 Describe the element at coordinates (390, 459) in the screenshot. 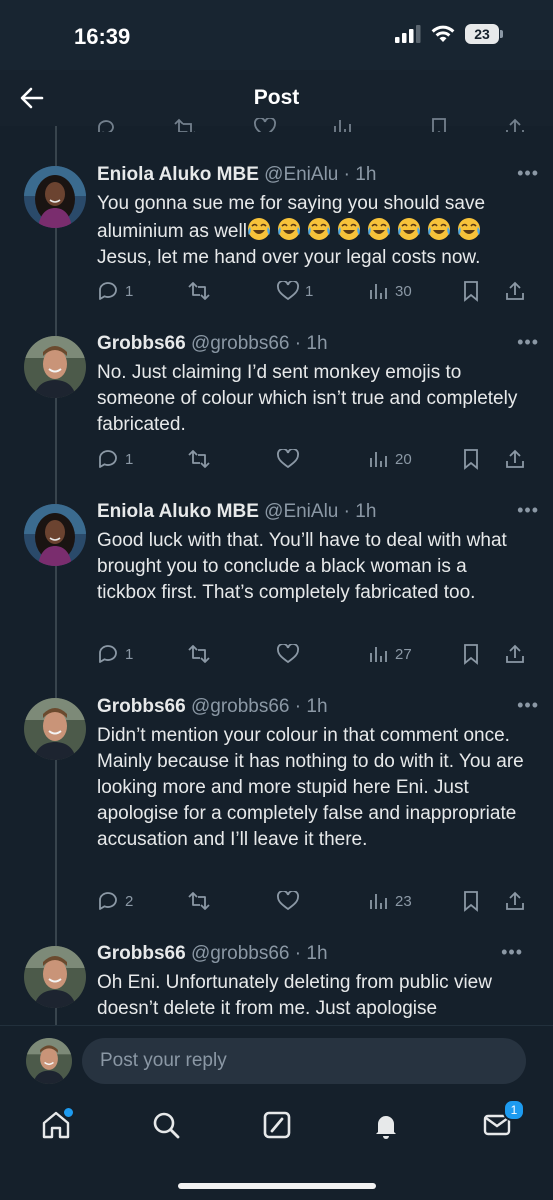

I see `views-button: 20` at that location.